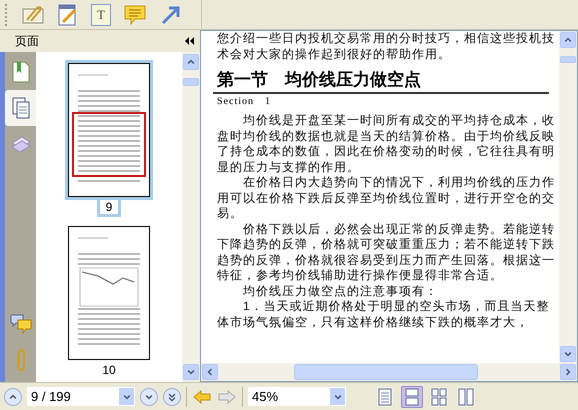 Image resolution: width=578 pixels, height=410 pixels. I want to click on view-mode-button, so click(412, 397).